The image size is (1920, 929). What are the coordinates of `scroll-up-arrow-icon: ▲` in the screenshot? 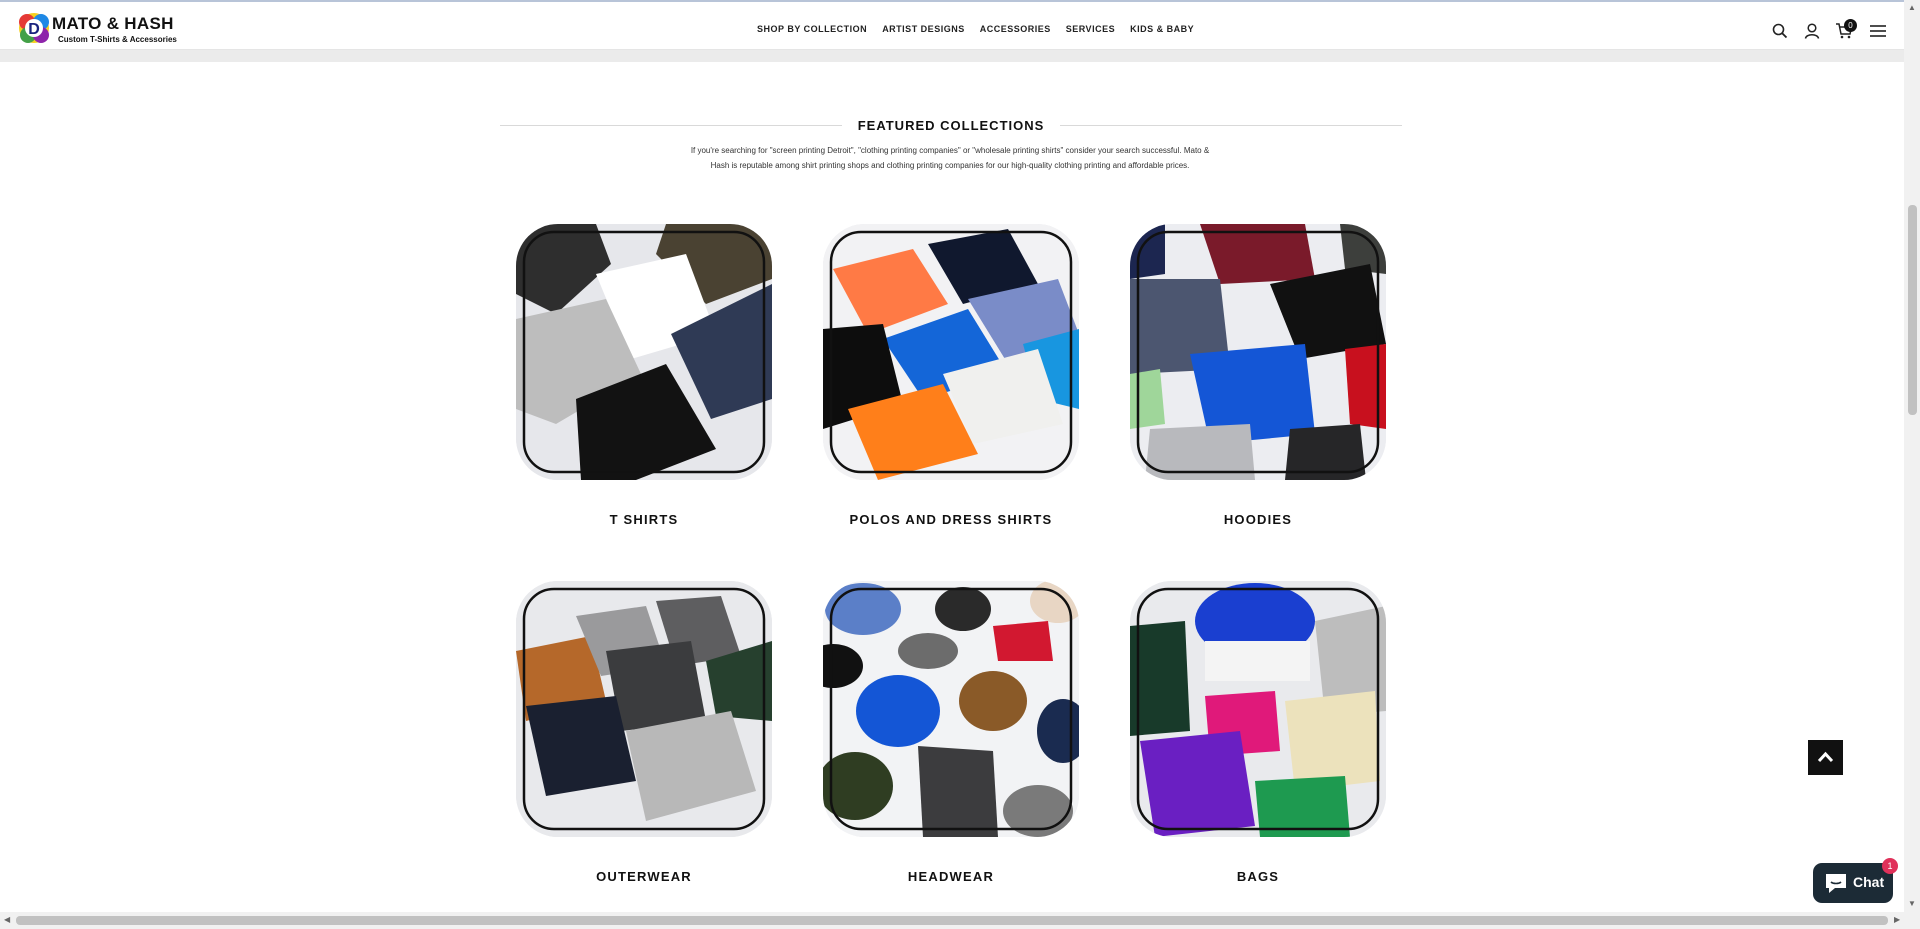 It's located at (1912, 7).